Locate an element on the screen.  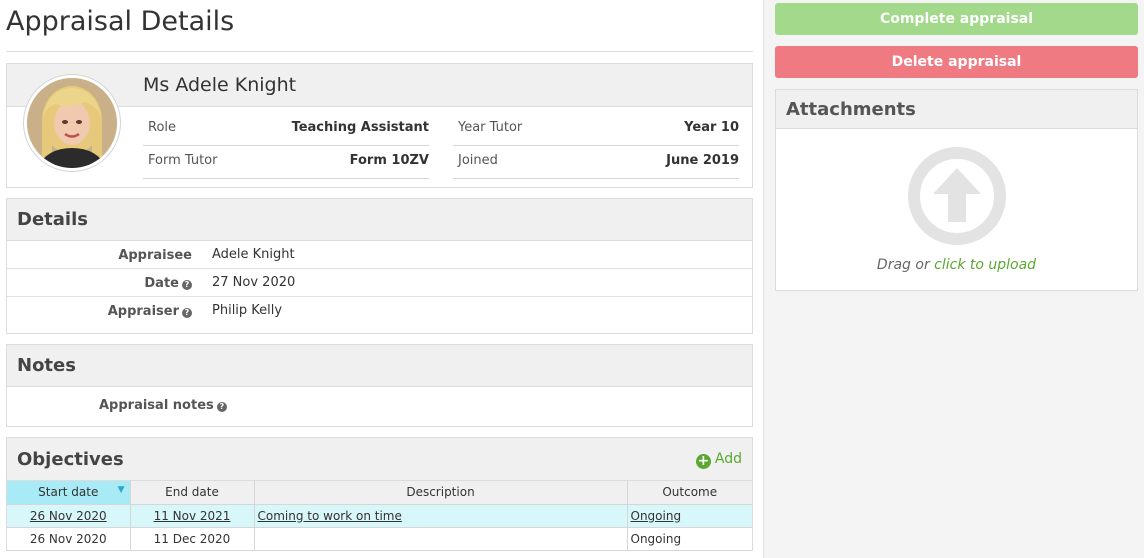
info-joined: Joined June 2019 is located at coordinates (596, 163).